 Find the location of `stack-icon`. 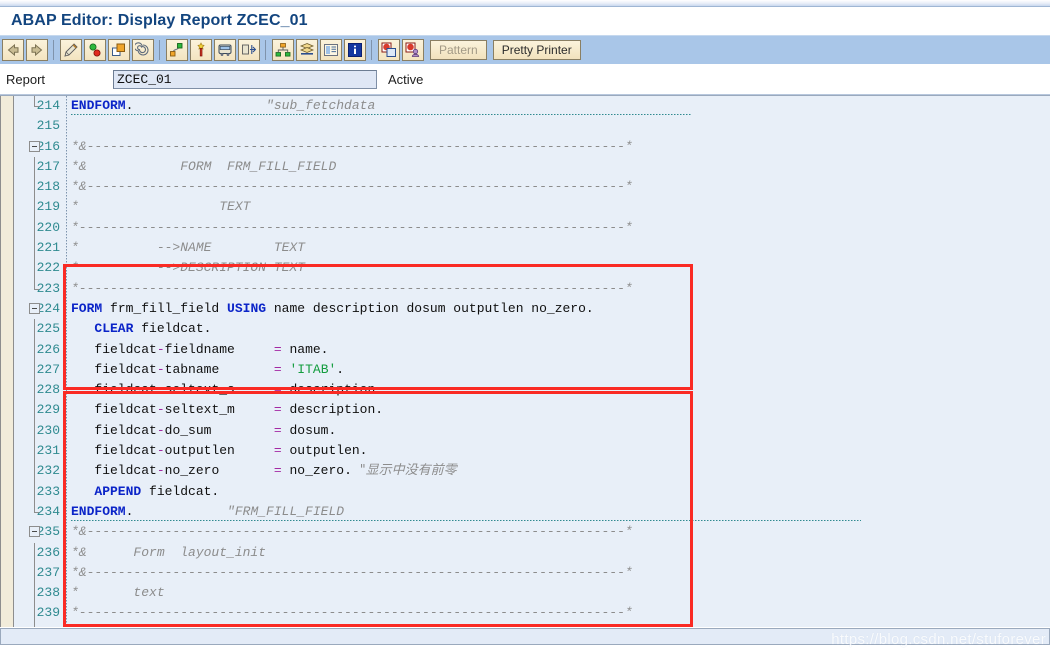

stack-icon is located at coordinates (307, 50).